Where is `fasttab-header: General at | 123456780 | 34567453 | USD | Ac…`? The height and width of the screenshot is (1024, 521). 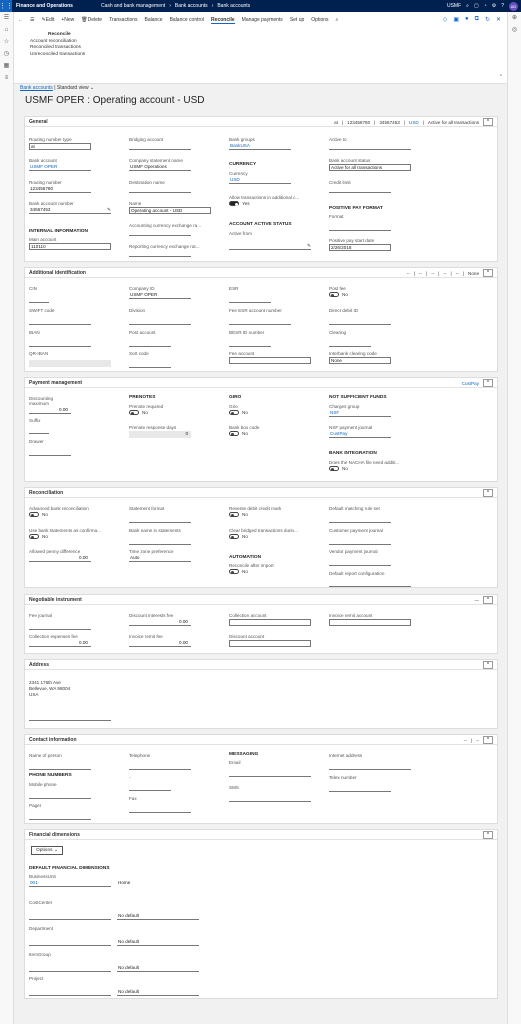
fasttab-header: General at | 123456780 | 34567453 | USD | Ac… is located at coordinates (261, 122).